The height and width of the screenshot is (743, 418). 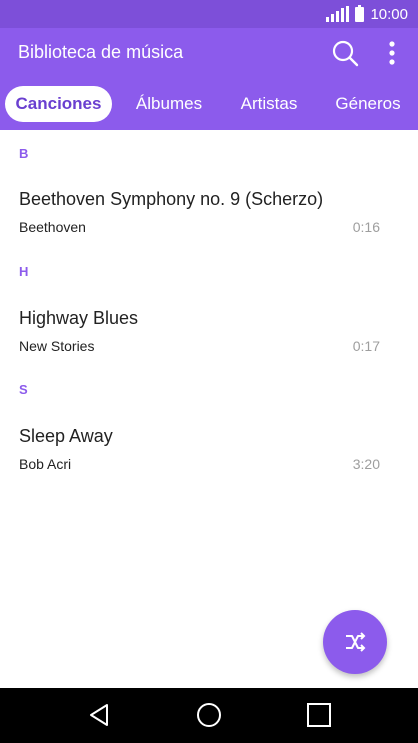 I want to click on recents-button, so click(x=319, y=715).